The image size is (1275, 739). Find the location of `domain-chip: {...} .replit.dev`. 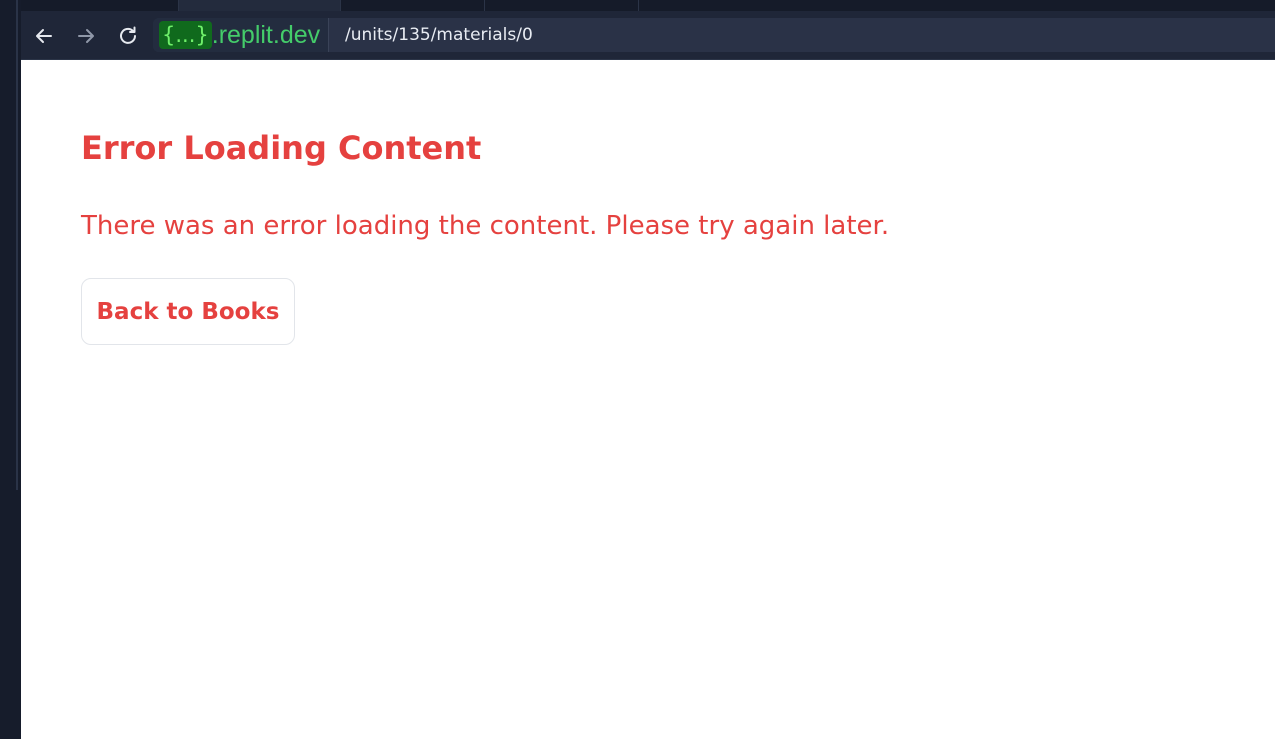

domain-chip: {...} .replit.dev is located at coordinates (241, 35).